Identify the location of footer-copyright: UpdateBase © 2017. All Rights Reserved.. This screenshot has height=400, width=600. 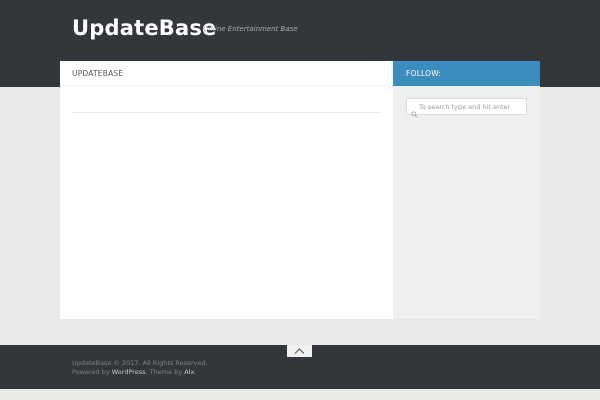
(140, 363).